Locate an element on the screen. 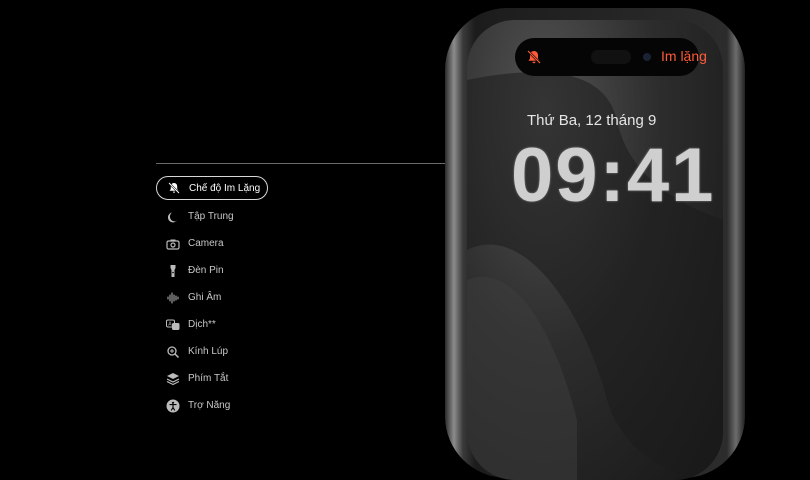 This screenshot has height=480, width=810. island-sensor is located at coordinates (611, 57).